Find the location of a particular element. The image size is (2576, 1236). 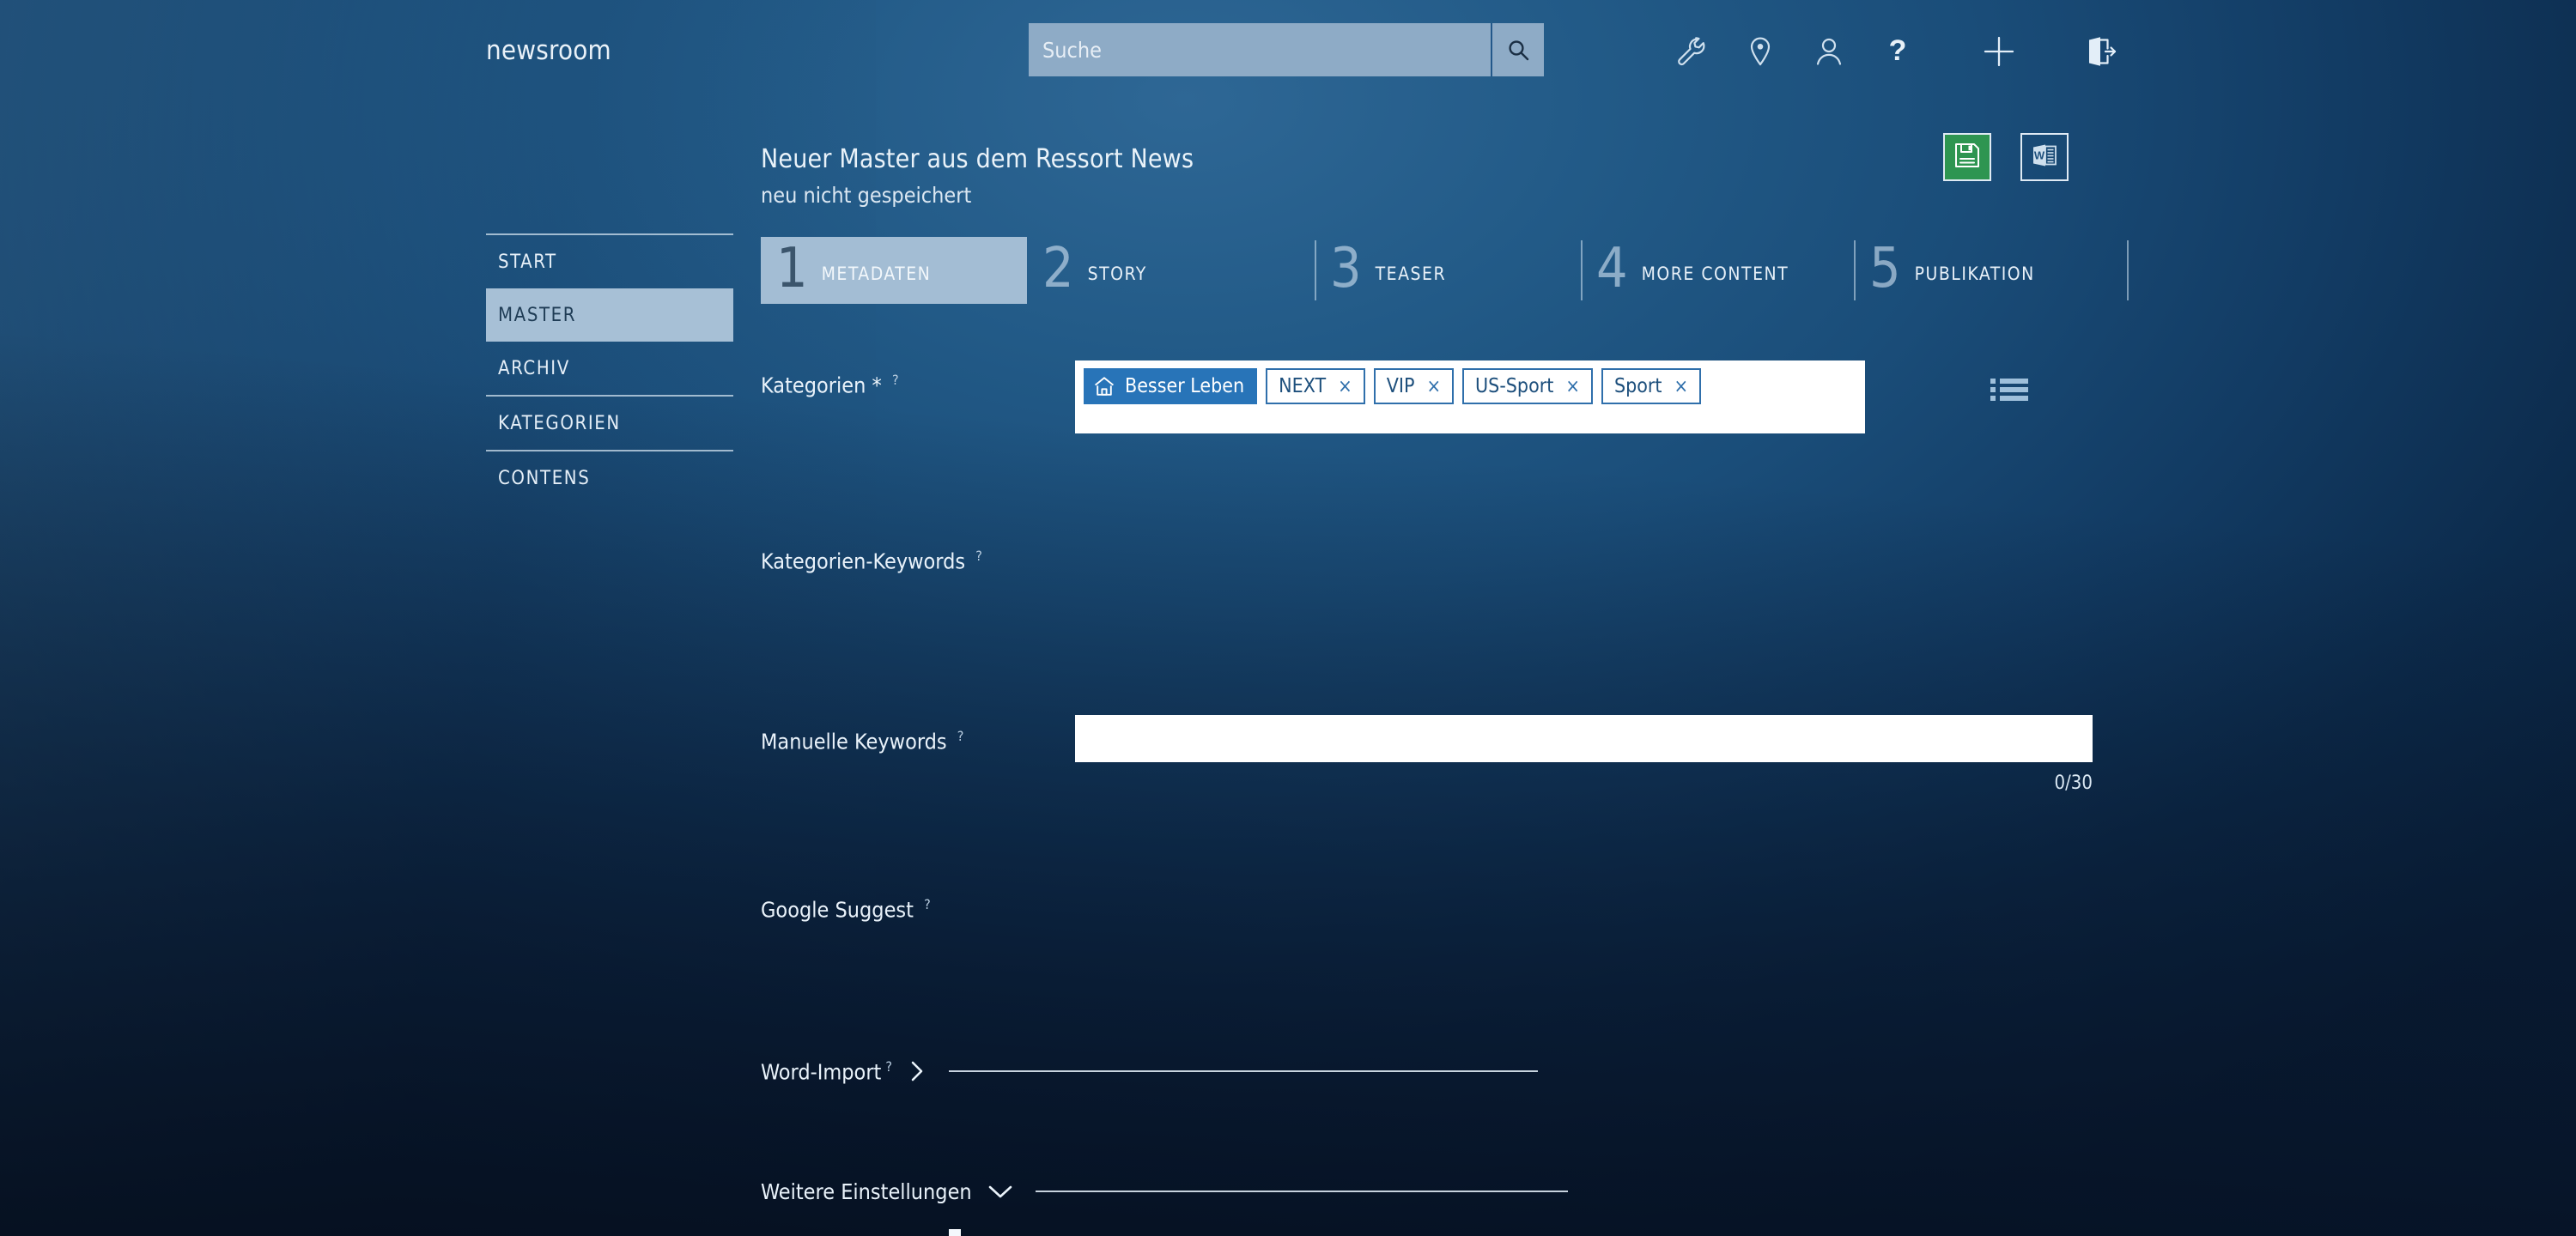

word-import-section: Word-Import? is located at coordinates (1150, 1071).